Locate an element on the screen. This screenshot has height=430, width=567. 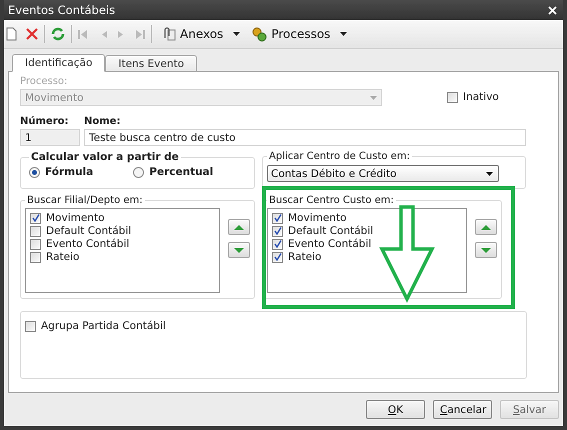
field-label: Processo: is located at coordinates (44, 81).